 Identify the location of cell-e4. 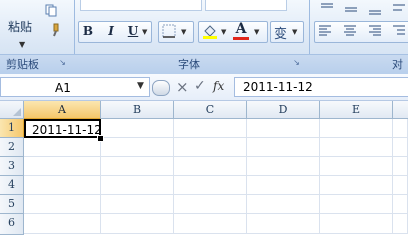
(356, 185).